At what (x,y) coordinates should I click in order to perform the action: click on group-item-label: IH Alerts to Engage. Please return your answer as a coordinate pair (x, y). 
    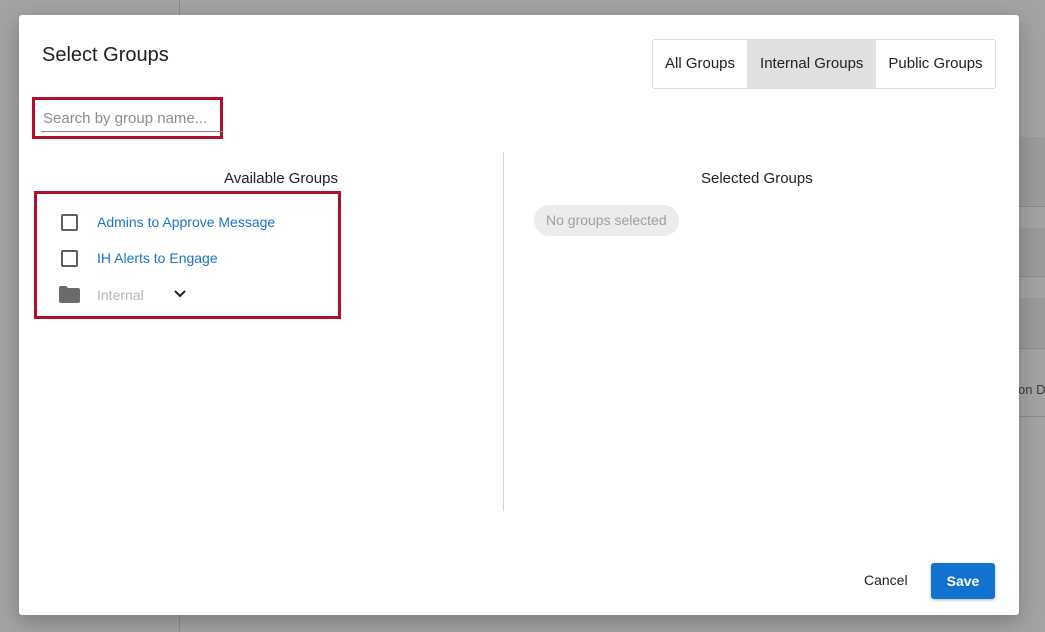
    Looking at the image, I should click on (157, 258).